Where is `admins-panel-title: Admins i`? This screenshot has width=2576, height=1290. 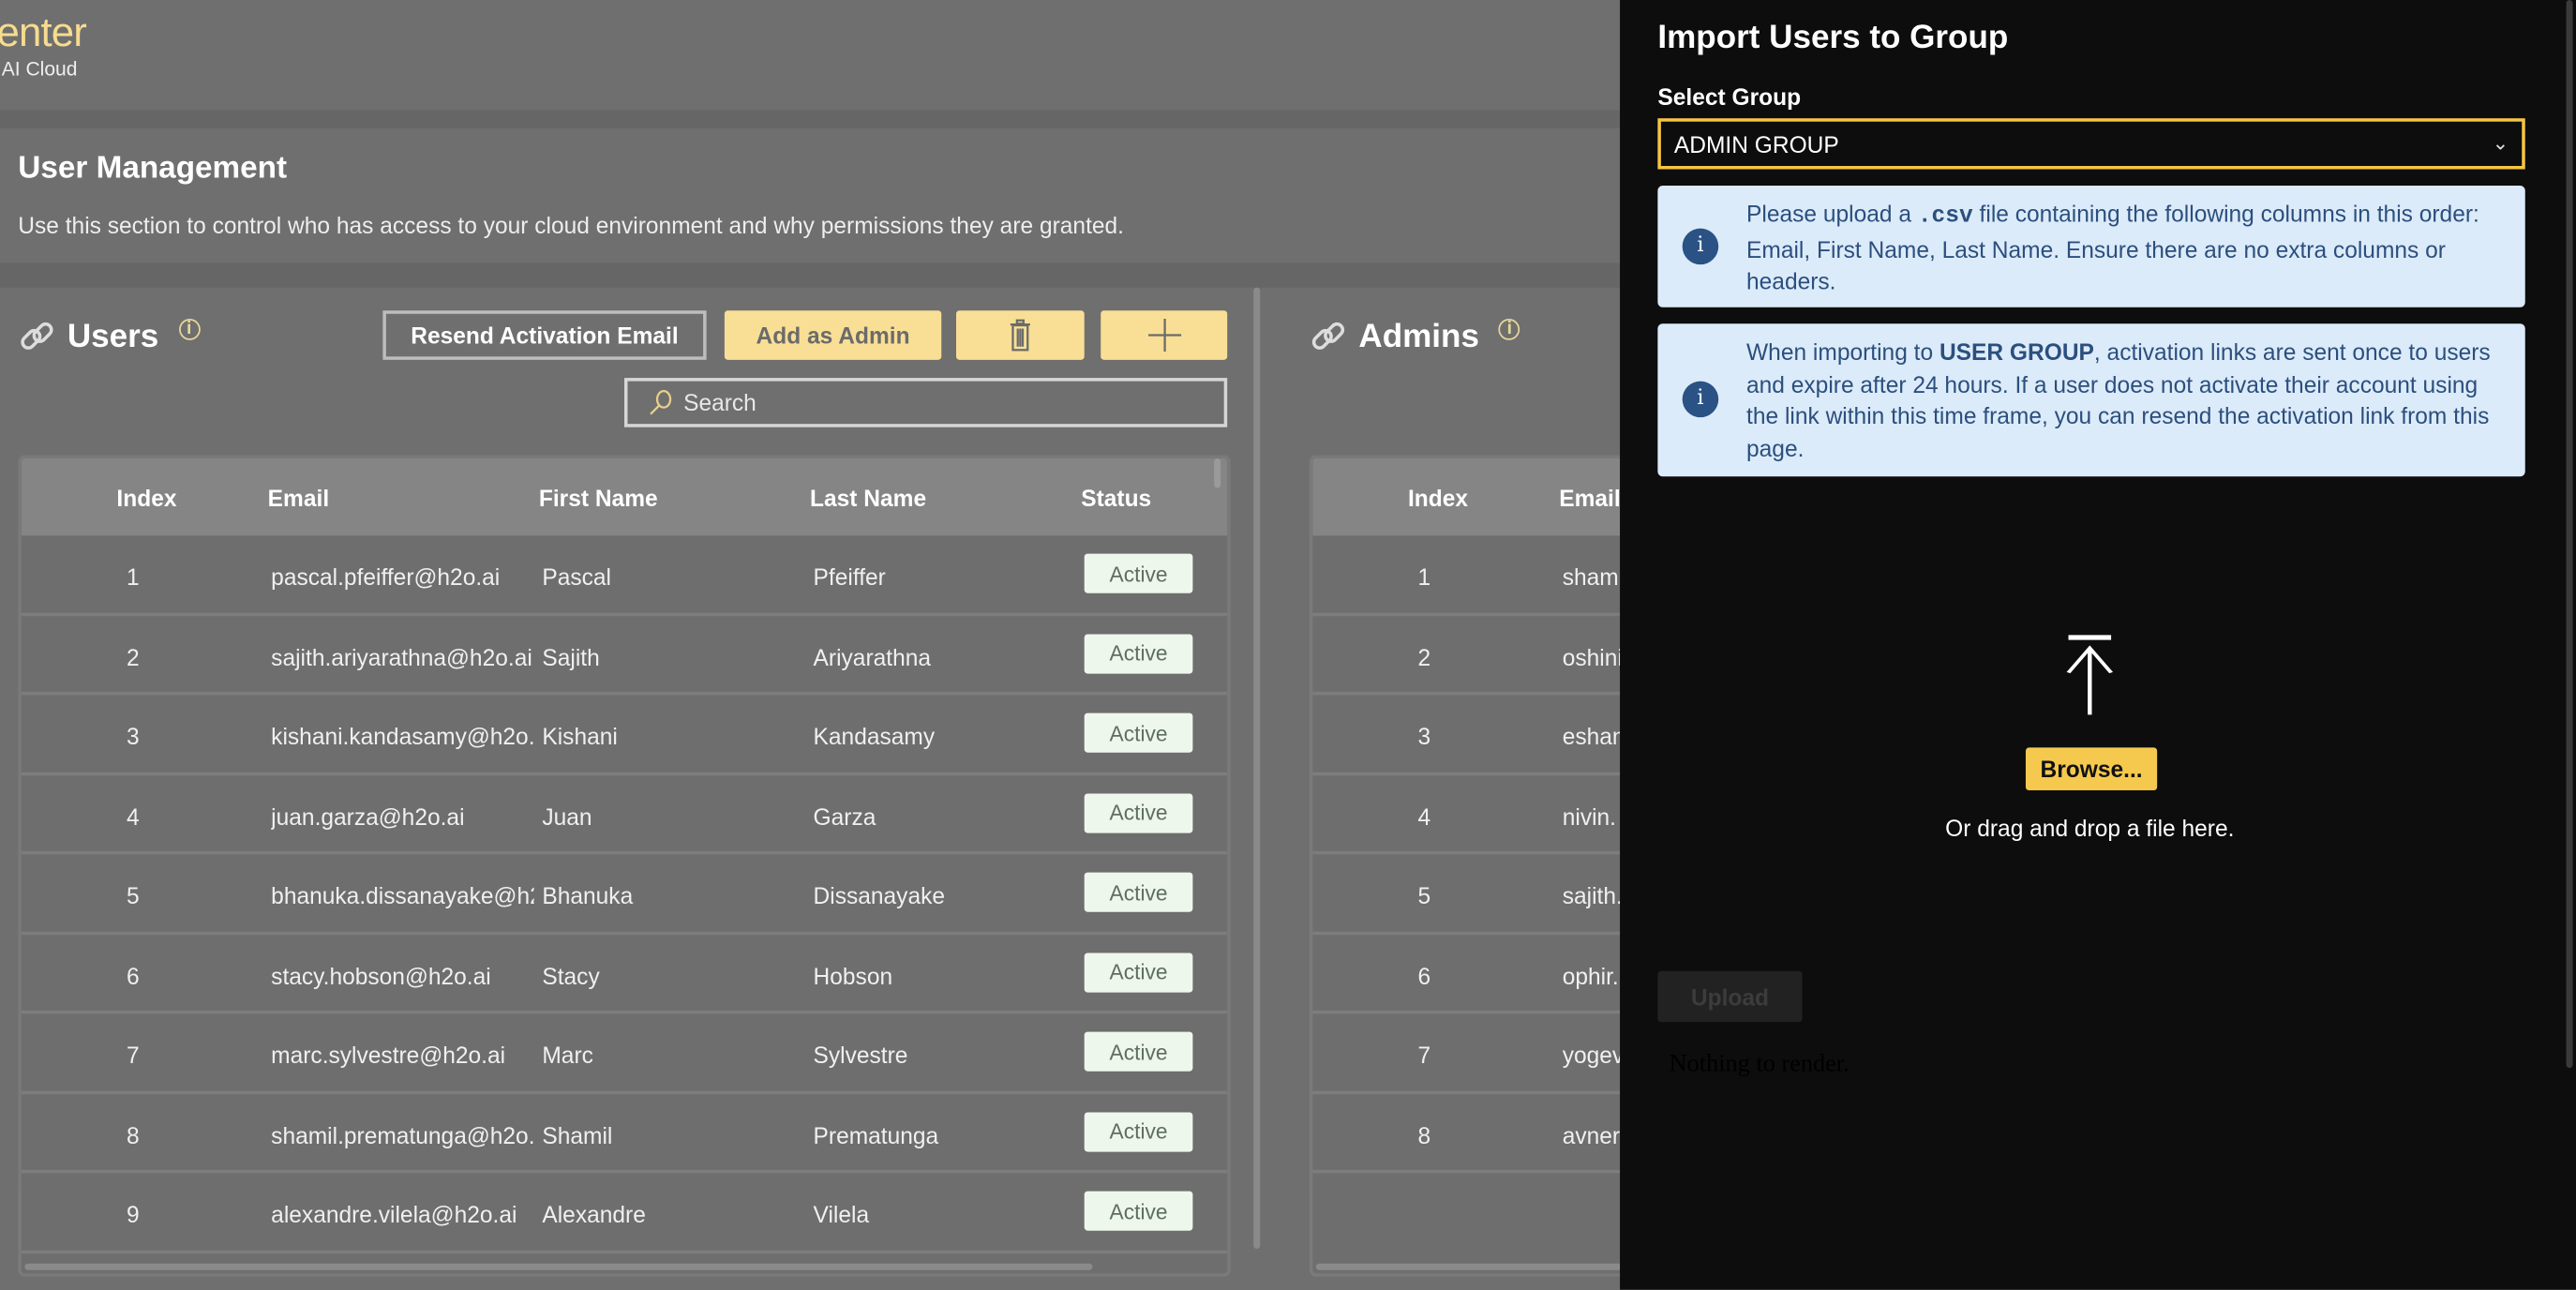 admins-panel-title: Admins i is located at coordinates (1415, 336).